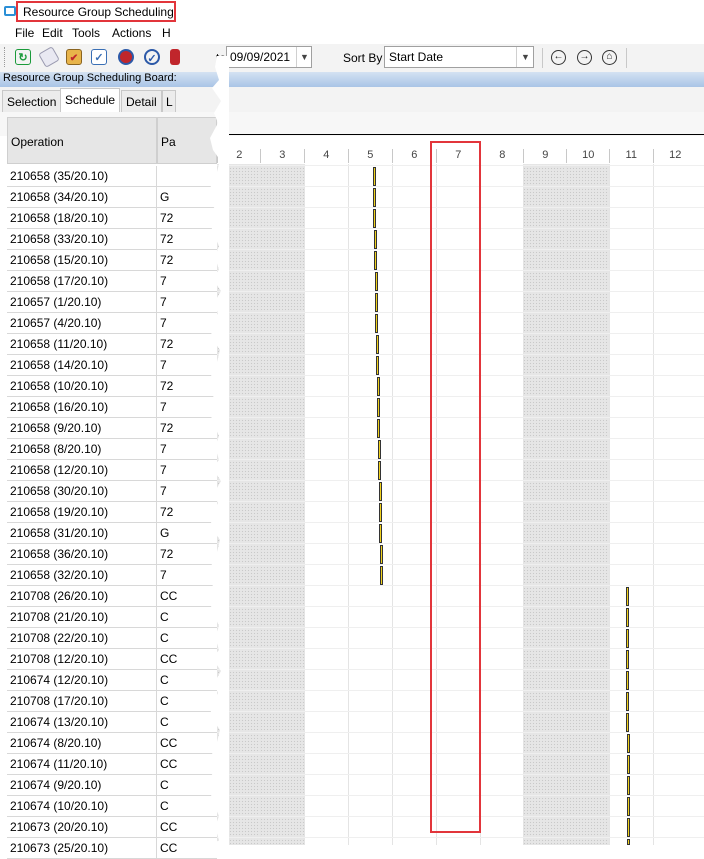  What do you see at coordinates (82, 470) in the screenshot?
I see `operation-cell: 210658 (12/20.10)` at bounding box center [82, 470].